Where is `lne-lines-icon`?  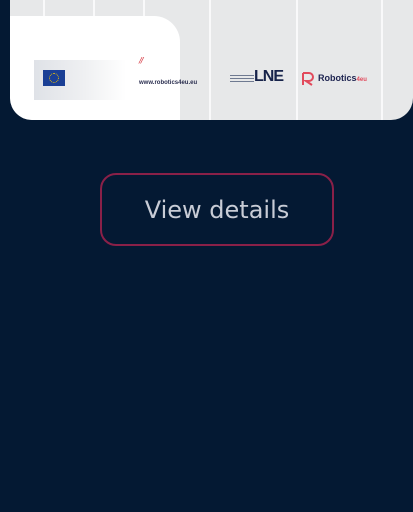 lne-lines-icon is located at coordinates (242, 79).